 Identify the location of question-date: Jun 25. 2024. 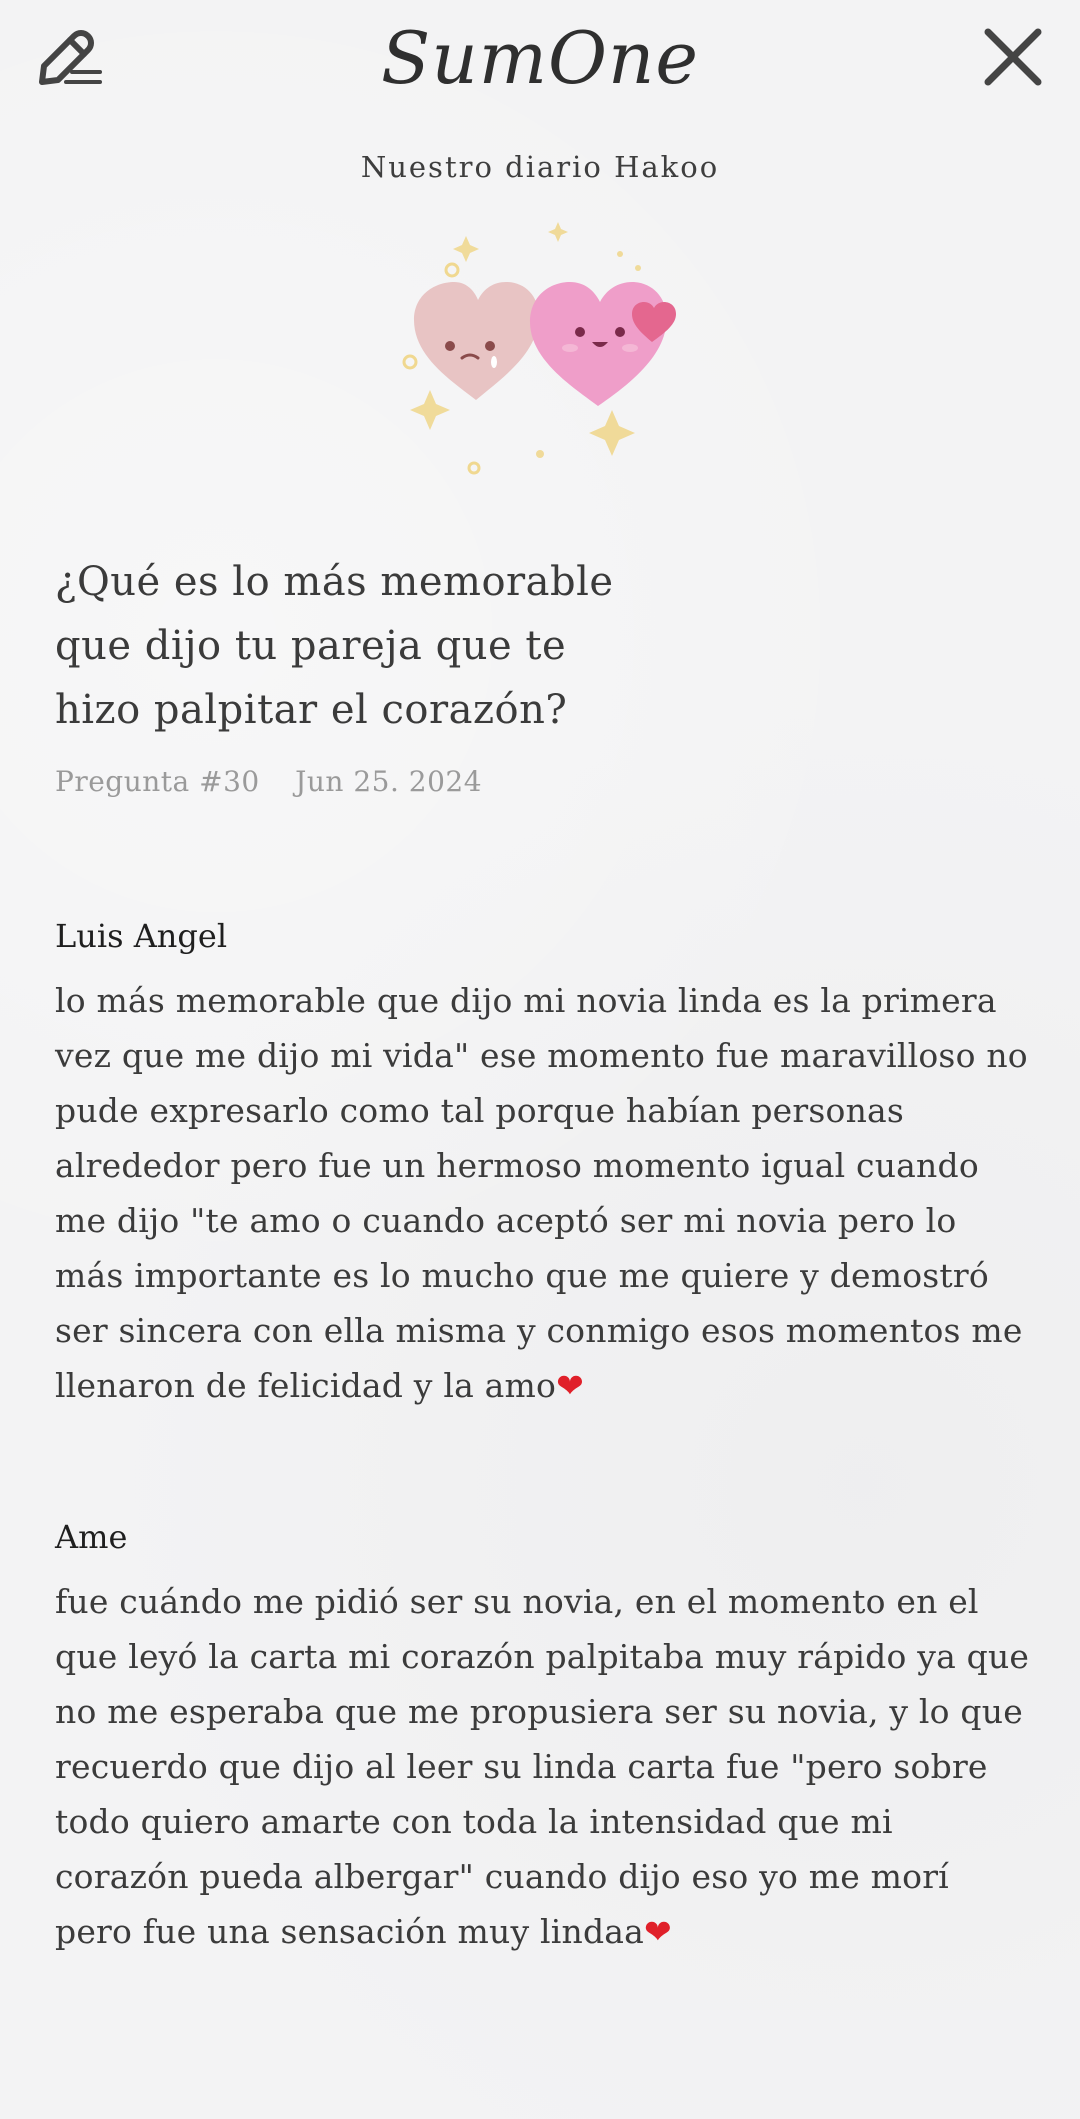
(389, 781).